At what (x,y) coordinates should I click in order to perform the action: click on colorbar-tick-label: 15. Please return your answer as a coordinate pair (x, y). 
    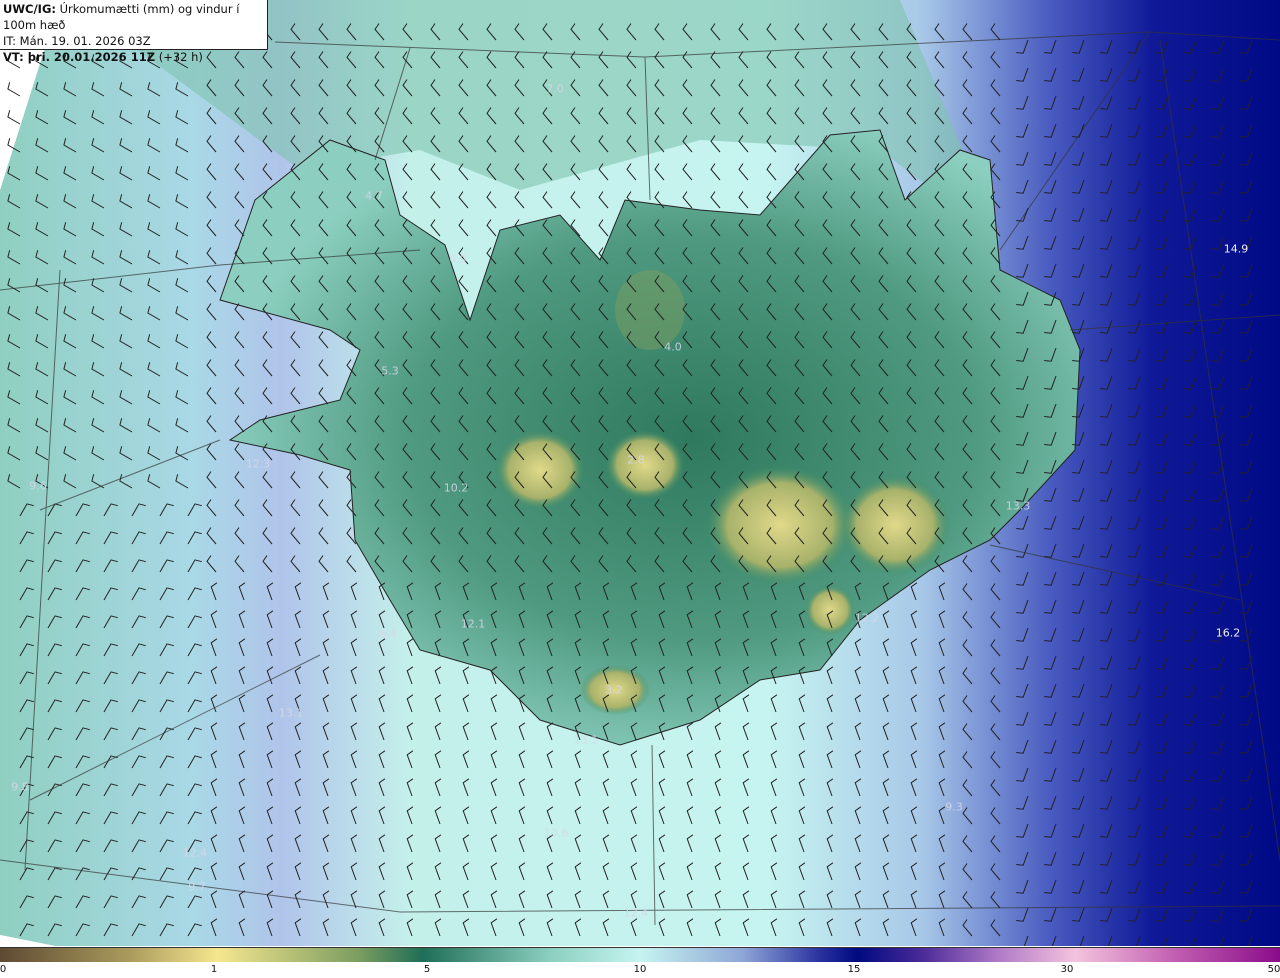
    Looking at the image, I should click on (854, 969).